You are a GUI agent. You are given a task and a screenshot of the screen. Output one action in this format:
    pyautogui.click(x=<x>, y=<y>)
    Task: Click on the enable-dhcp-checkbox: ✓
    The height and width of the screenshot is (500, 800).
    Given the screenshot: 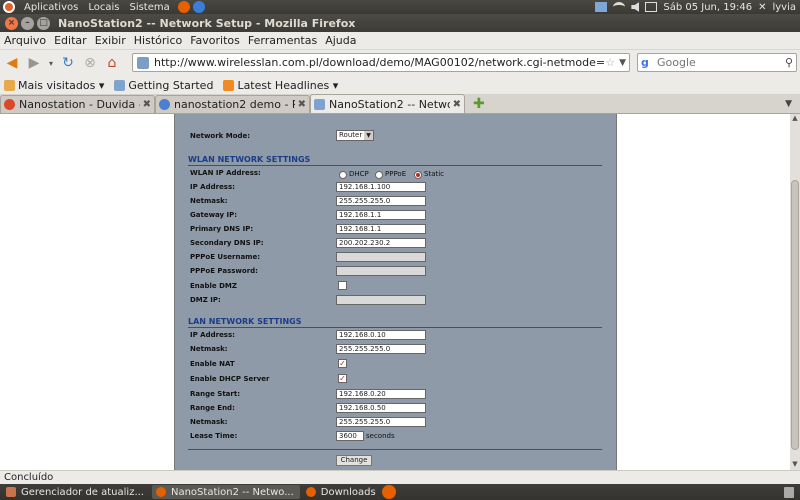 What is the action you would take?
    pyautogui.click(x=342, y=378)
    